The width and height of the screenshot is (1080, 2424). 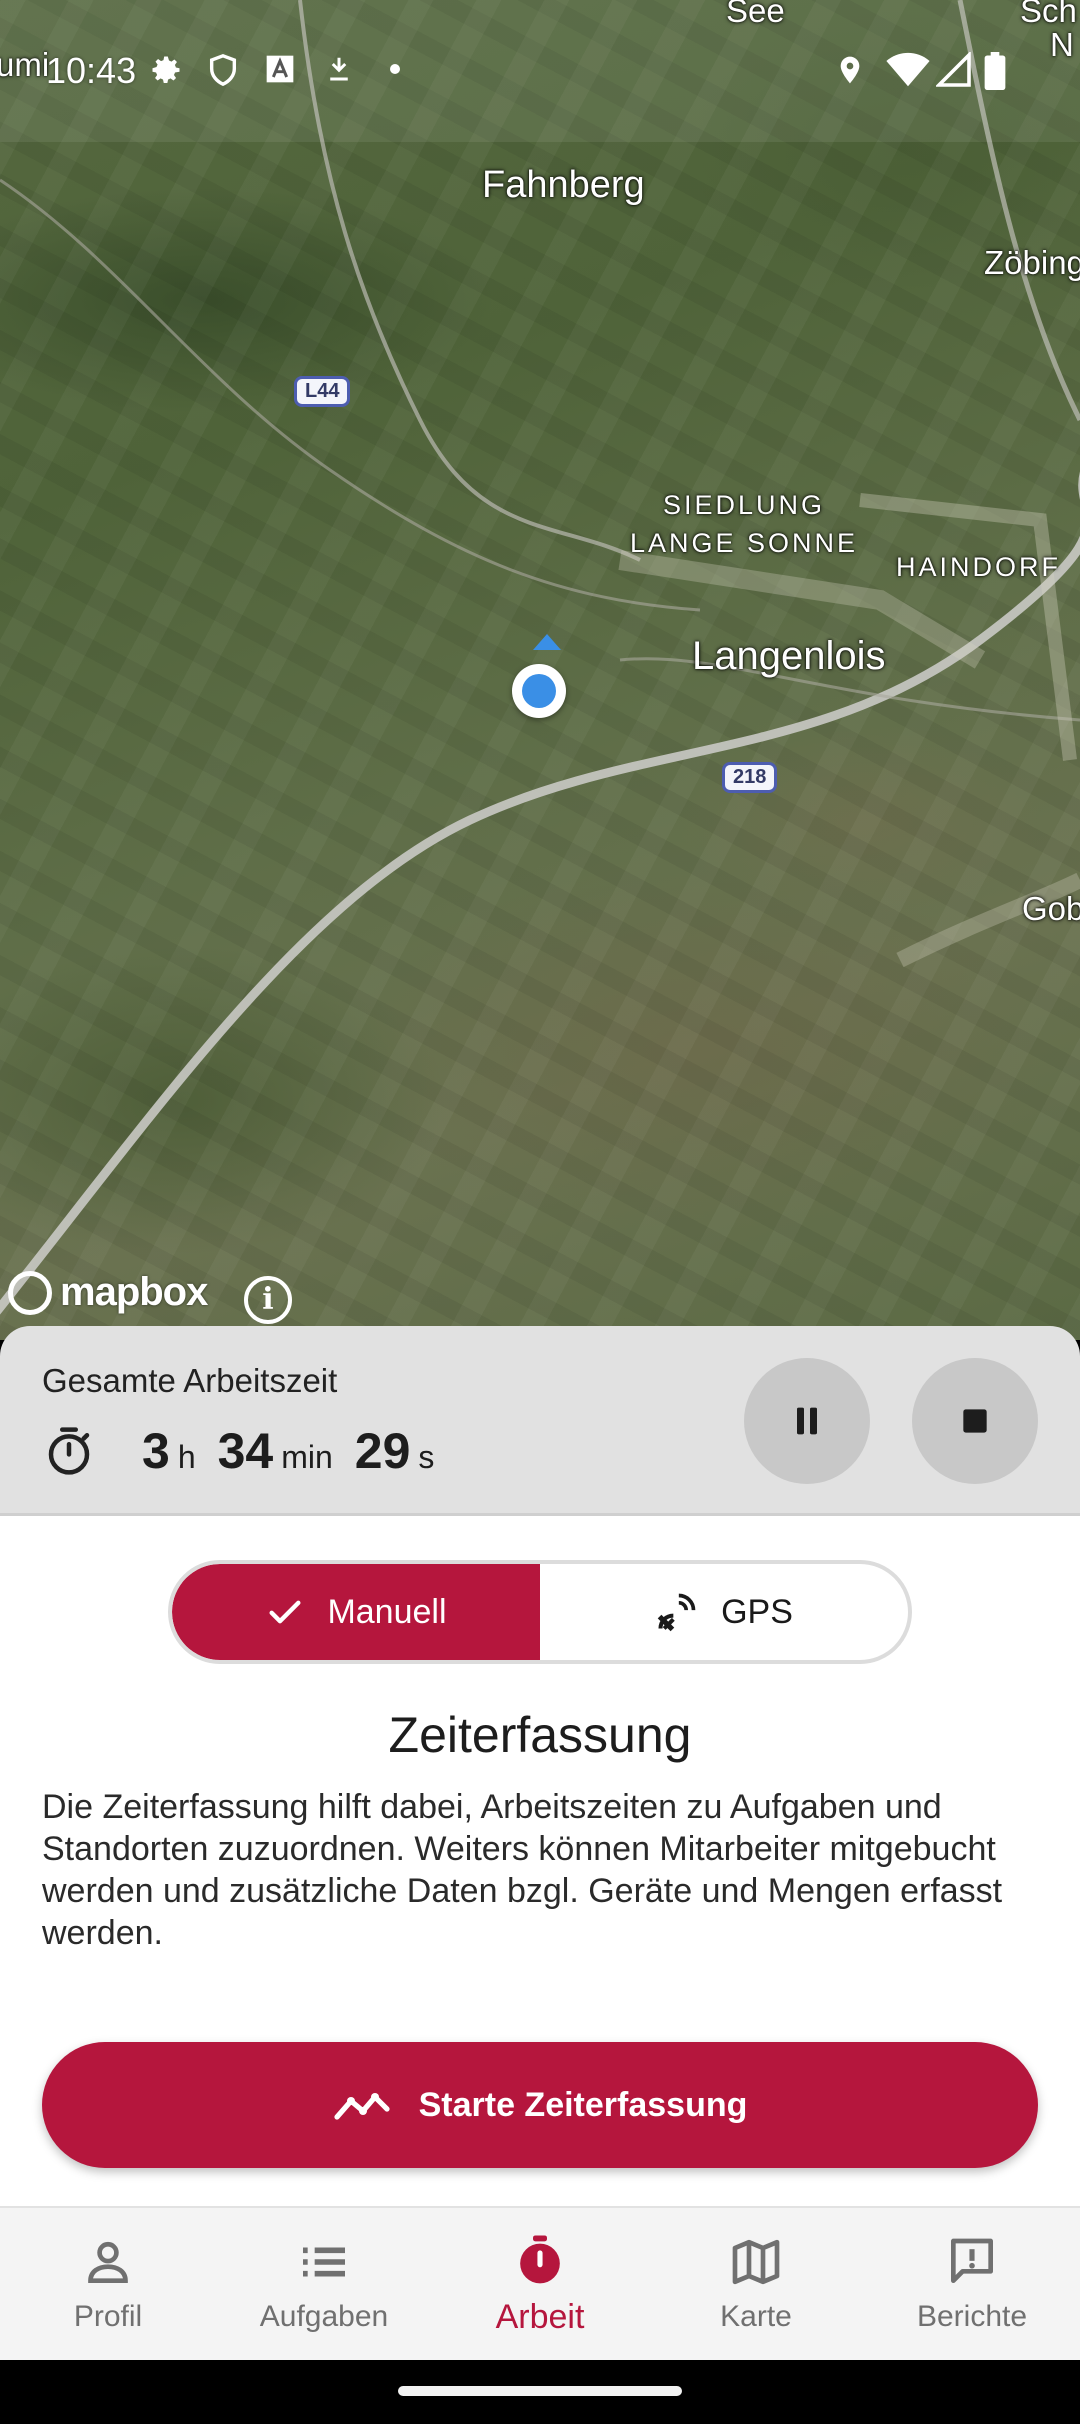 I want to click on mapbox-logo: mapbox, so click(x=108, y=1292).